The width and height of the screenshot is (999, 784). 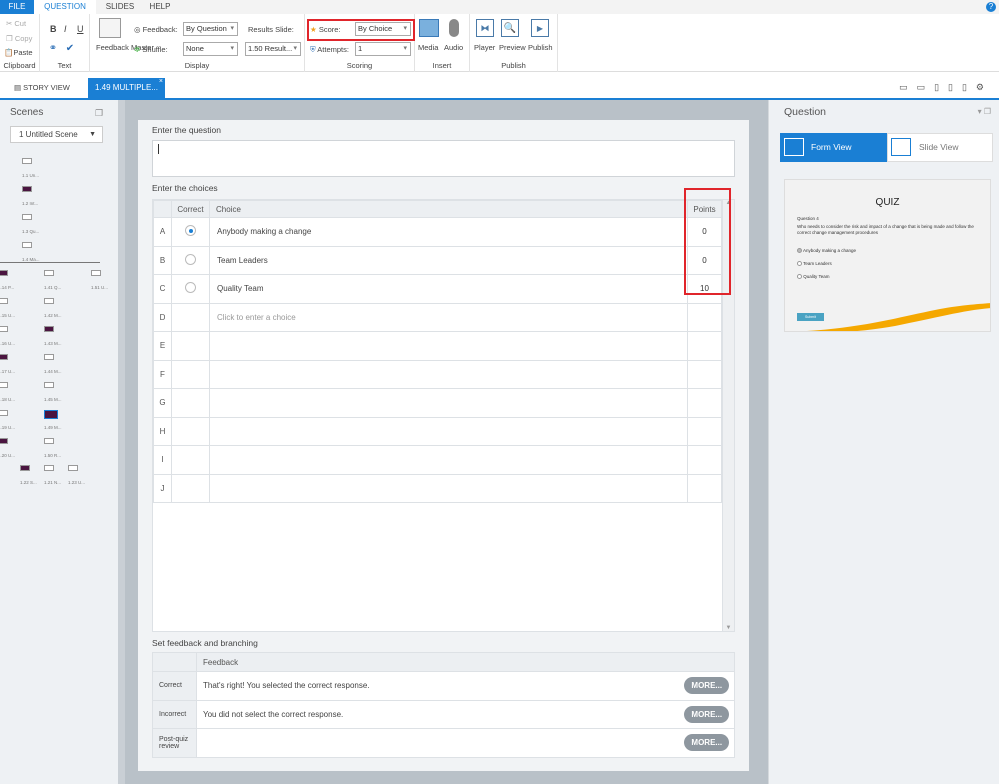 I want to click on question-input, so click(x=443, y=158).